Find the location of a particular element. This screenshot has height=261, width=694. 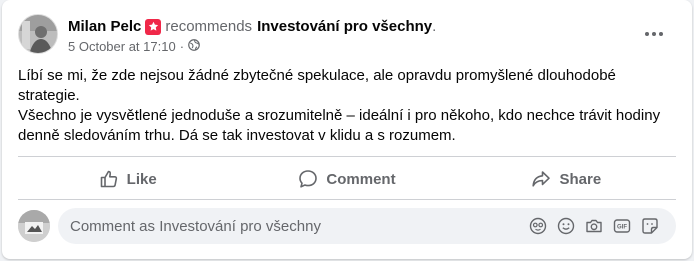

comment-tools: GIF is located at coordinates (594, 226).